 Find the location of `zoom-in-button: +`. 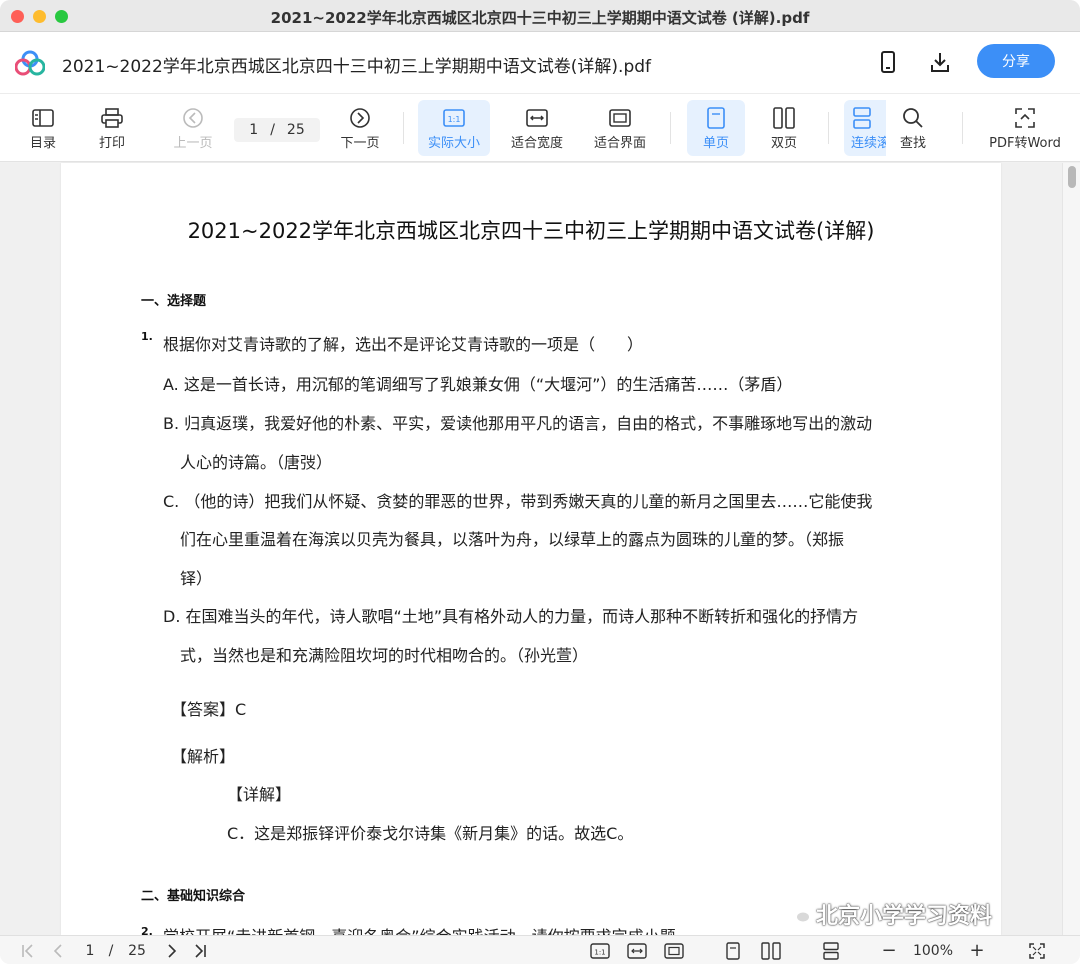

zoom-in-button: + is located at coordinates (977, 950).